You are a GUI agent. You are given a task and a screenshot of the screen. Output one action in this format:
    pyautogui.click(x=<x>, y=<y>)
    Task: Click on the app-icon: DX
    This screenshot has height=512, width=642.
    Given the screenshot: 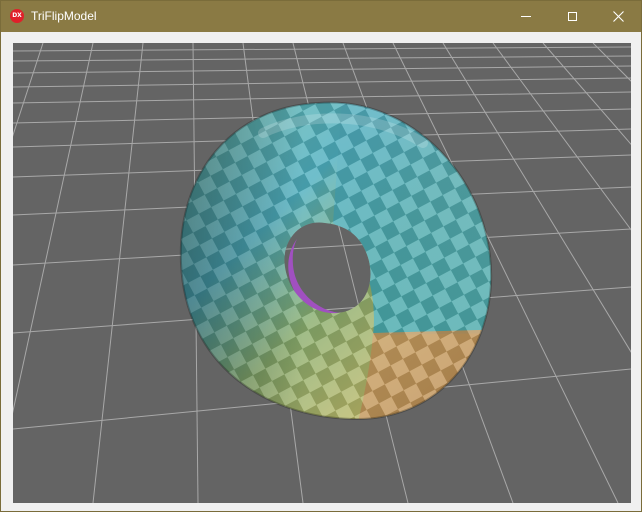 What is the action you would take?
    pyautogui.click(x=17, y=16)
    